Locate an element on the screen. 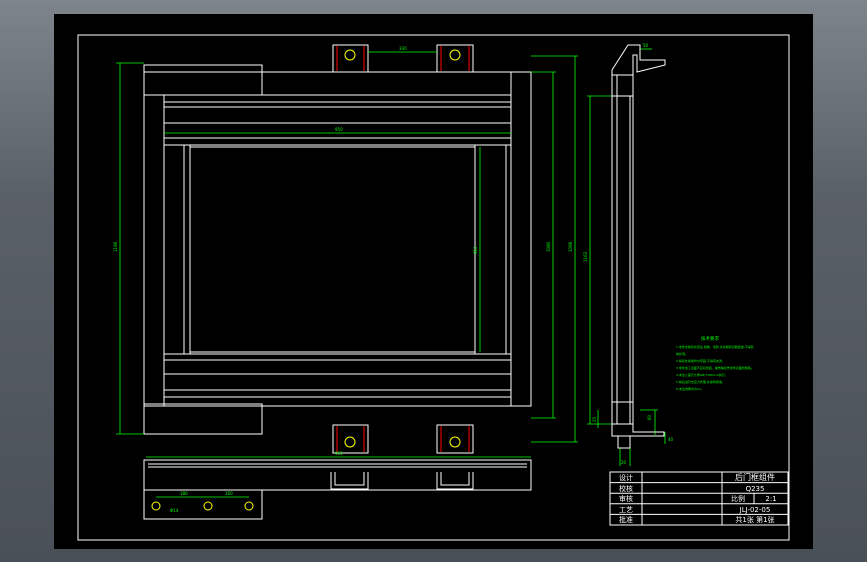 The width and height of the screenshot is (867, 562). dim-right-2: 1096 is located at coordinates (570, 246).